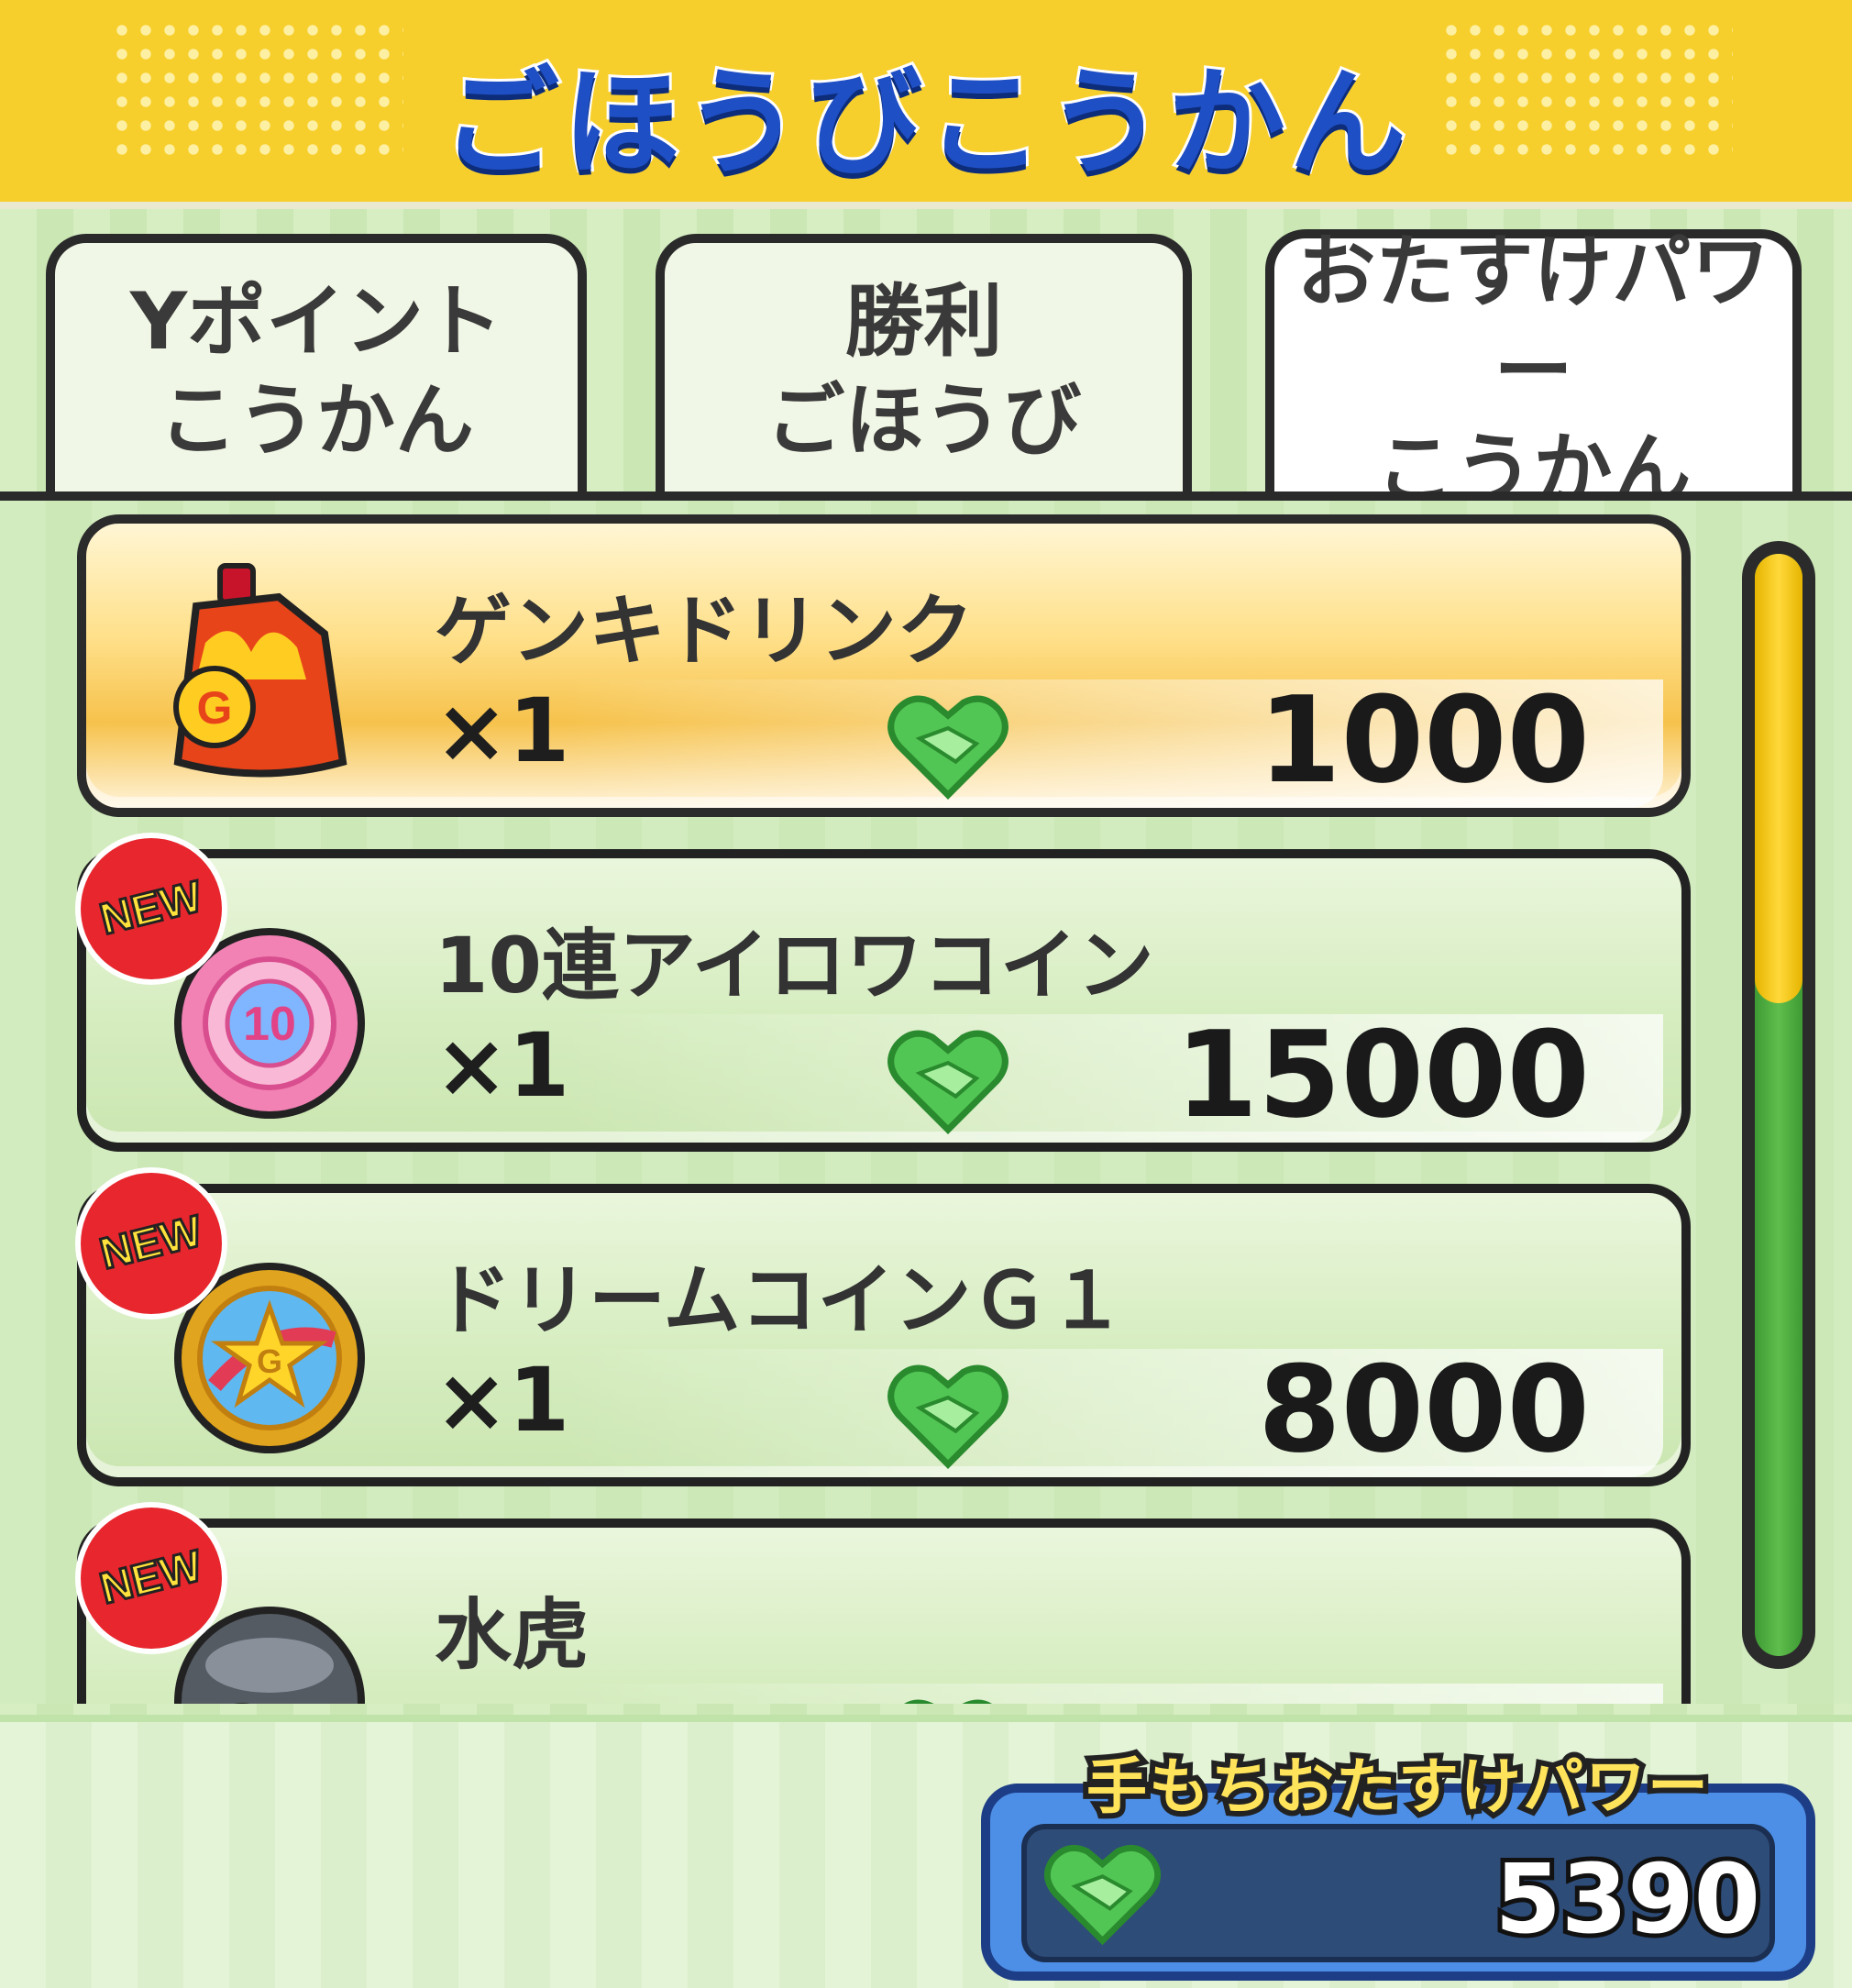 The image size is (1852, 1988). I want to click on header-bar: ごほうびこうかん, so click(926, 104).